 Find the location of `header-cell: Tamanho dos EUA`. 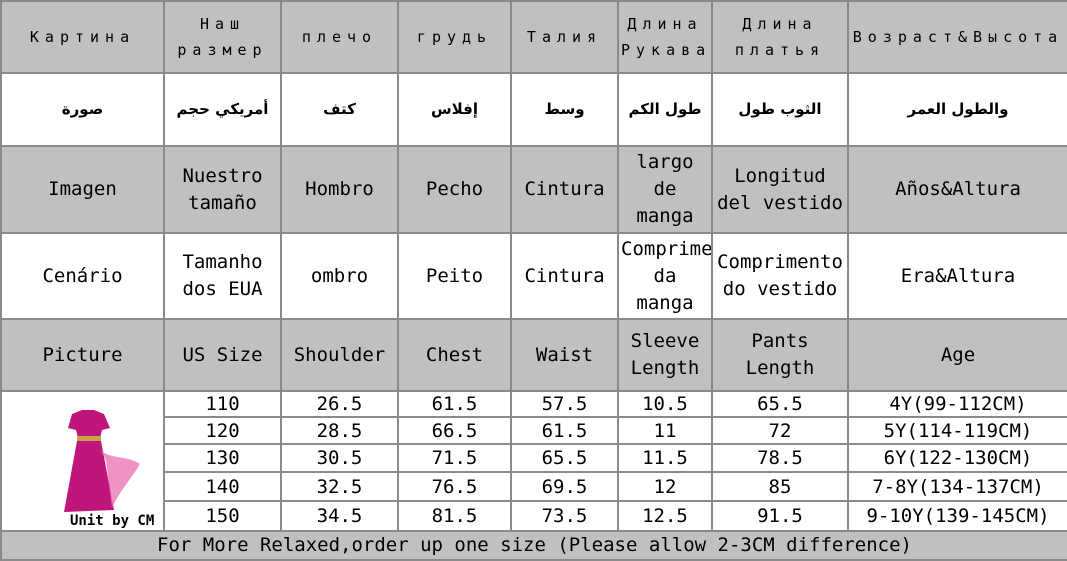

header-cell: Tamanho dos EUA is located at coordinates (222, 276).